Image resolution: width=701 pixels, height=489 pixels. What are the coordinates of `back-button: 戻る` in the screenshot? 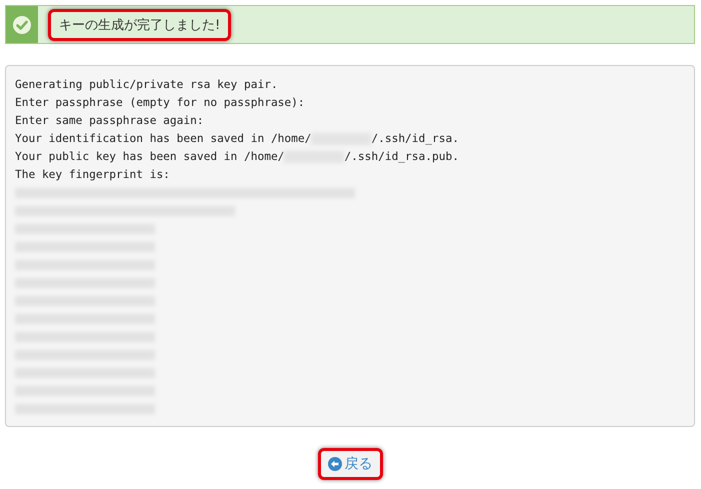 It's located at (350, 464).